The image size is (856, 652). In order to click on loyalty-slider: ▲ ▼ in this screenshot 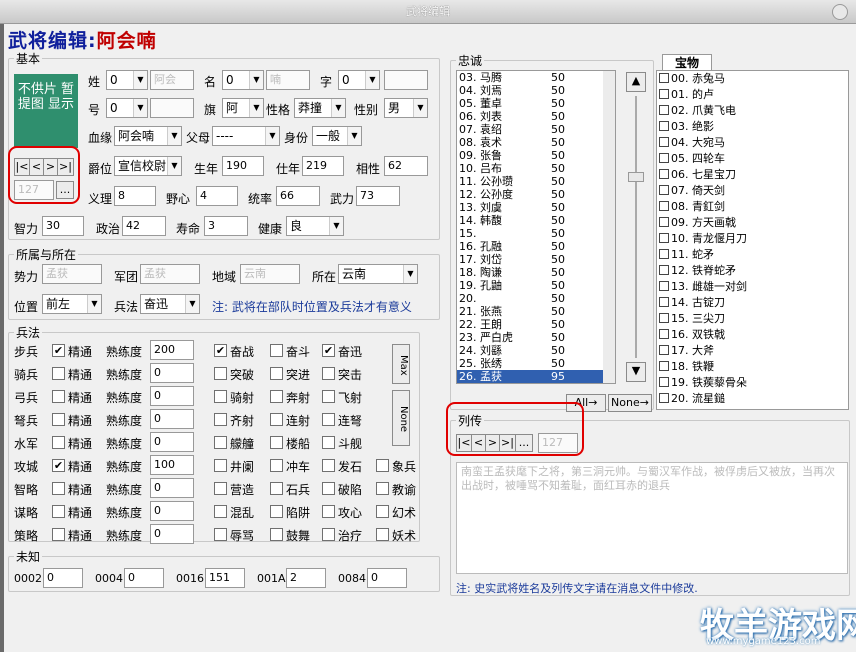, I will do `click(636, 227)`.